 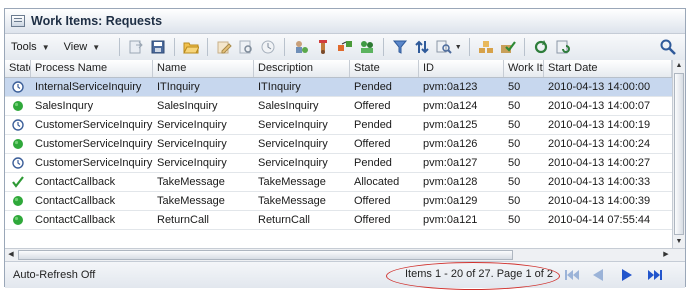 I want to click on cell-process: SalesInqury, so click(x=64, y=106).